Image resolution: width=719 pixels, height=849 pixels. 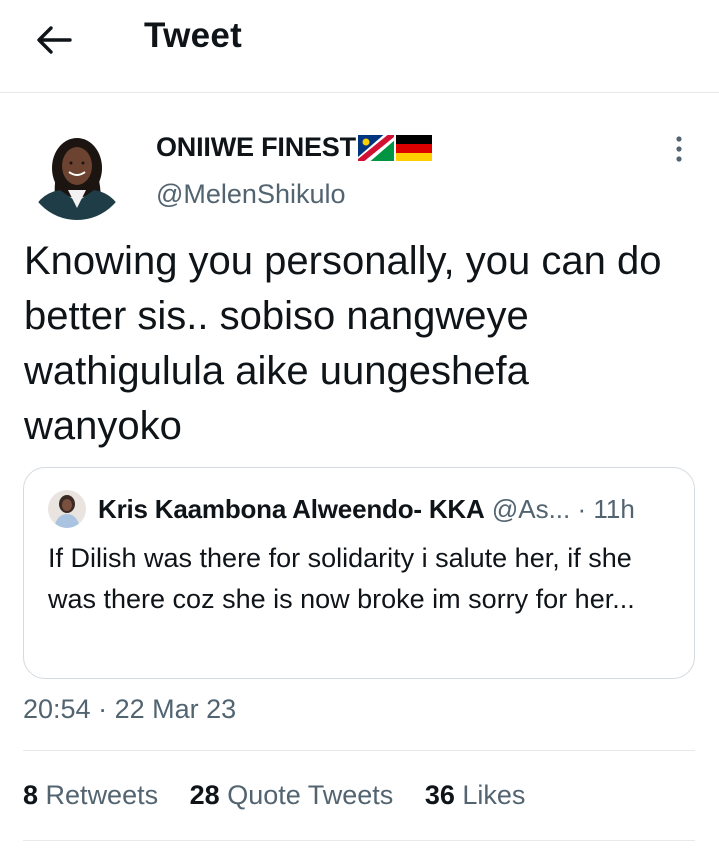 I want to click on quote-tweets-label: Quote Tweets, so click(x=310, y=795).